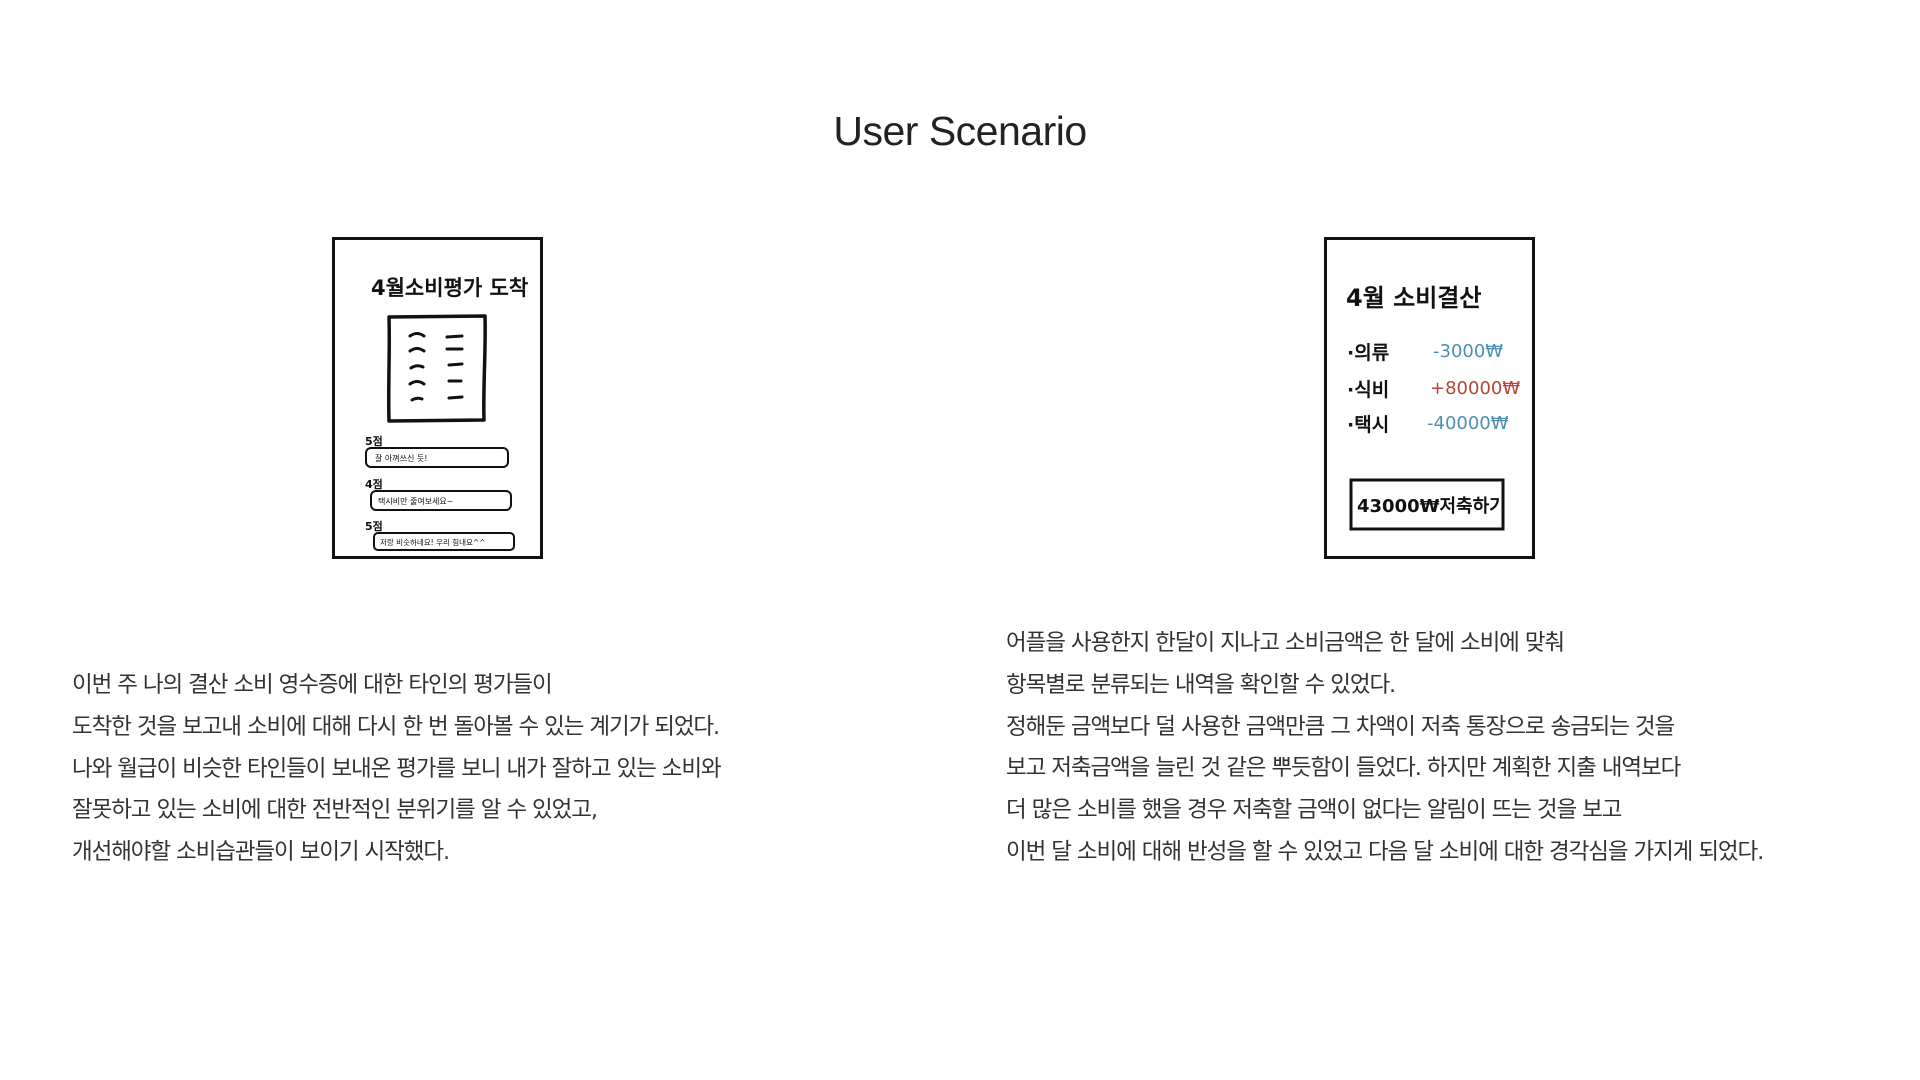 Image resolution: width=1920 pixels, height=1080 pixels. I want to click on receipt-box, so click(436, 368).